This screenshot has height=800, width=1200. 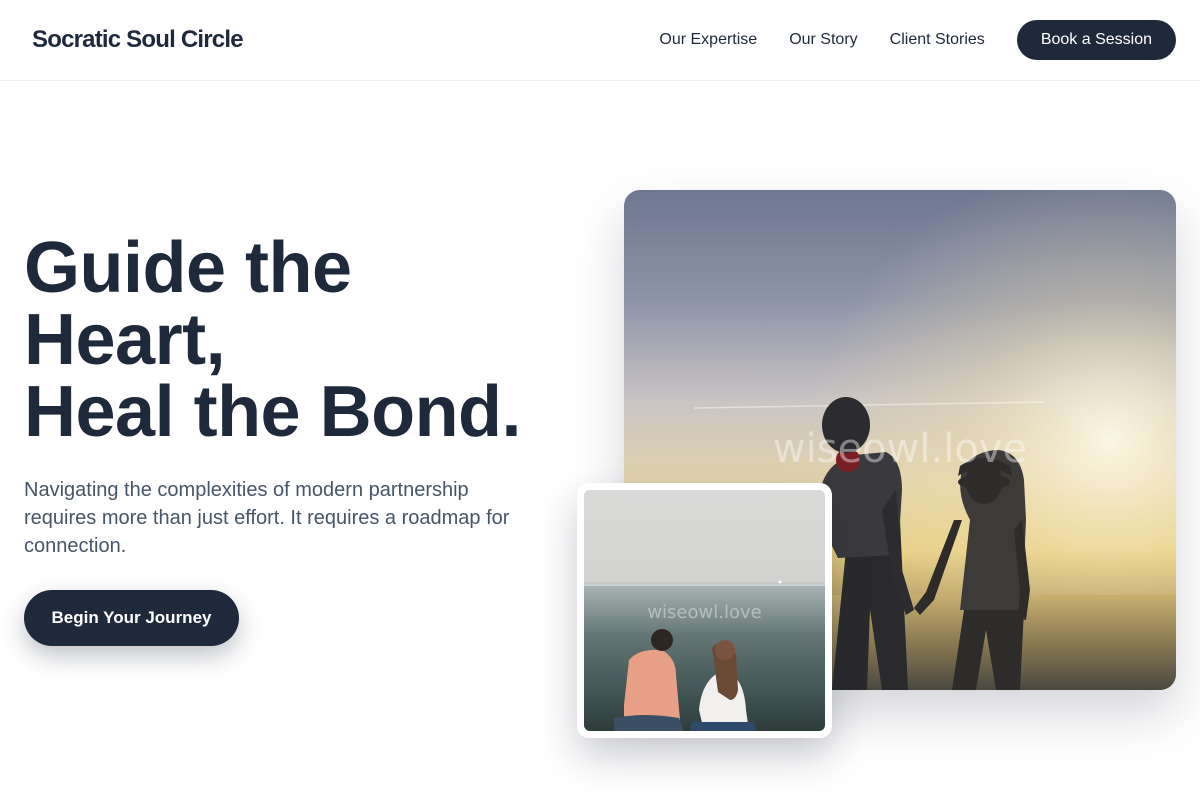 I want to click on book-session-button: Book a Session, so click(x=1096, y=40).